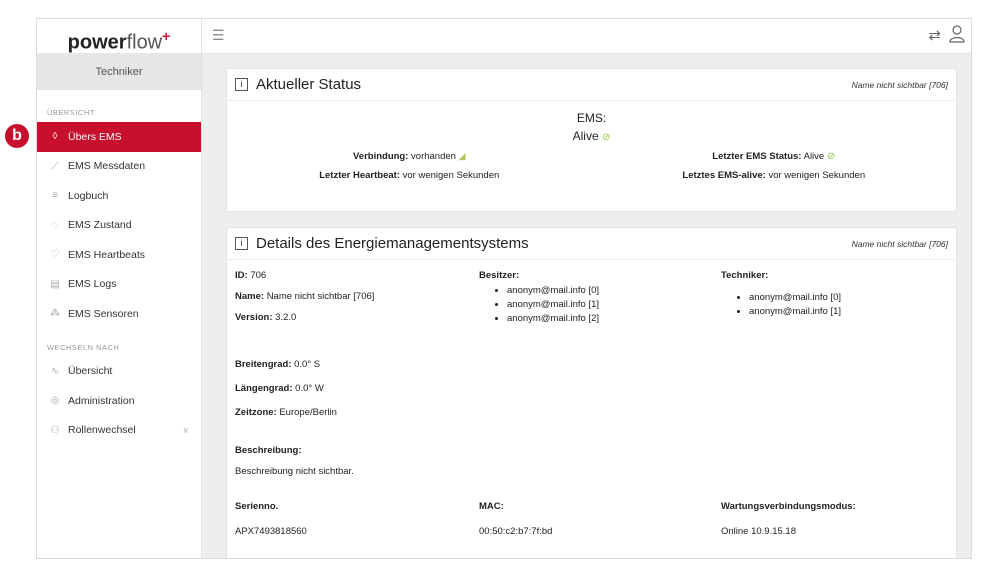 This screenshot has width=995, height=566. I want to click on line-chart-icon: ∿, so click(55, 371).